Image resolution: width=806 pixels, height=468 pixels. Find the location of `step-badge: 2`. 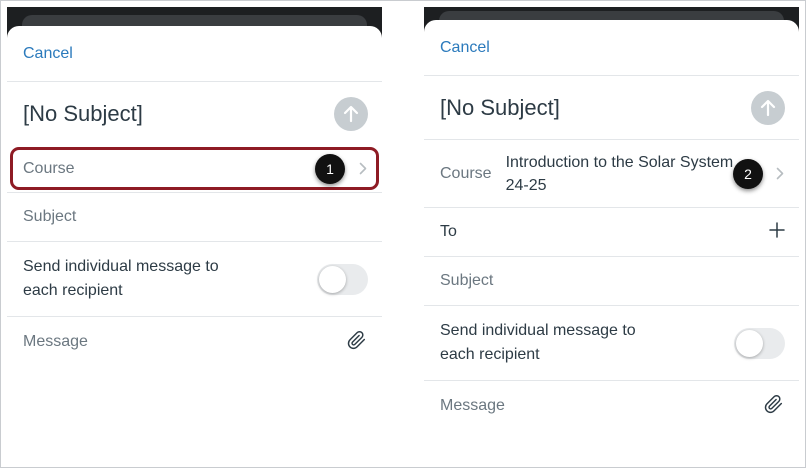

step-badge: 2 is located at coordinates (748, 174).